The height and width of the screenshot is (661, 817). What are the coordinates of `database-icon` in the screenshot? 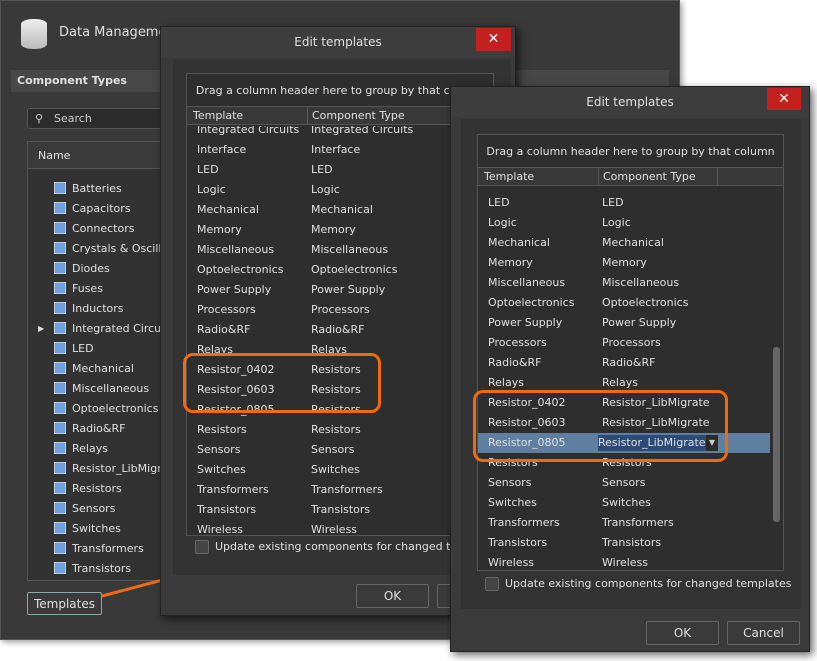 It's located at (34, 34).